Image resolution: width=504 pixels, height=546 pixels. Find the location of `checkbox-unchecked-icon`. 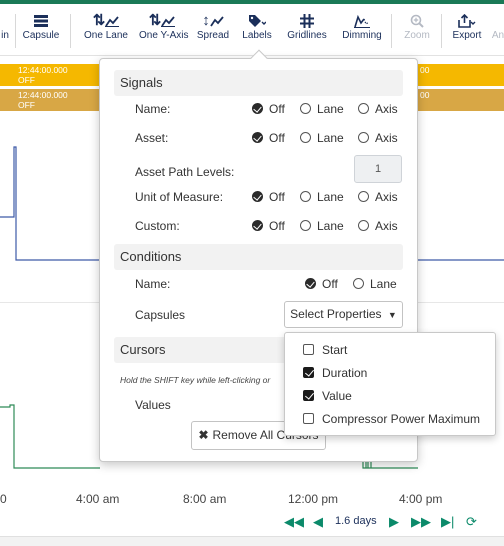

checkbox-unchecked-icon is located at coordinates (308, 418).